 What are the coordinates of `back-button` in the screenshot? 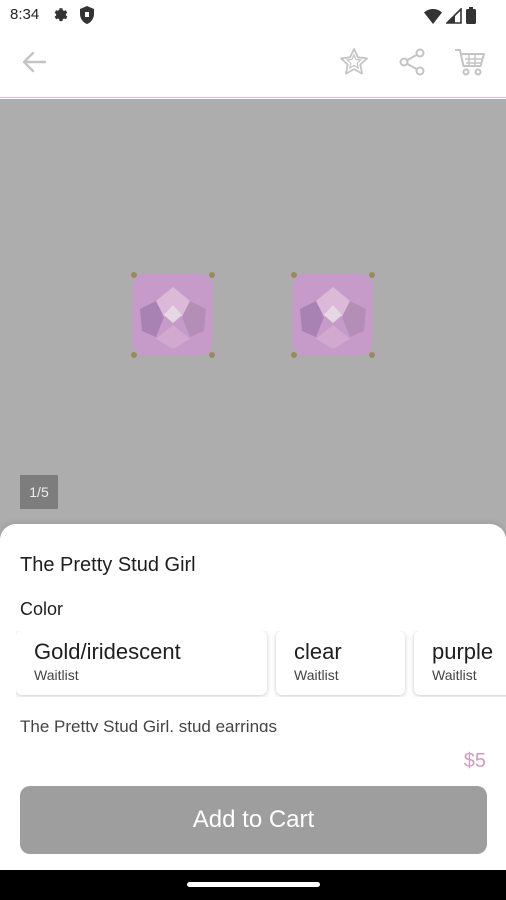 It's located at (34, 64).